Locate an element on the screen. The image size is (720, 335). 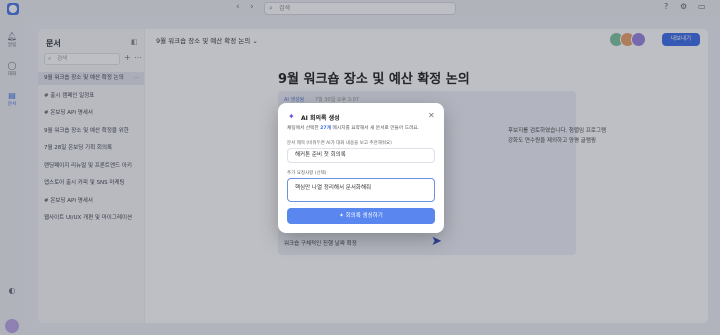
dialog-description: 채팅에서 선택한 27개 메시지를 요약해서 새 문서로 만들어 드려요. is located at coordinates (353, 128).